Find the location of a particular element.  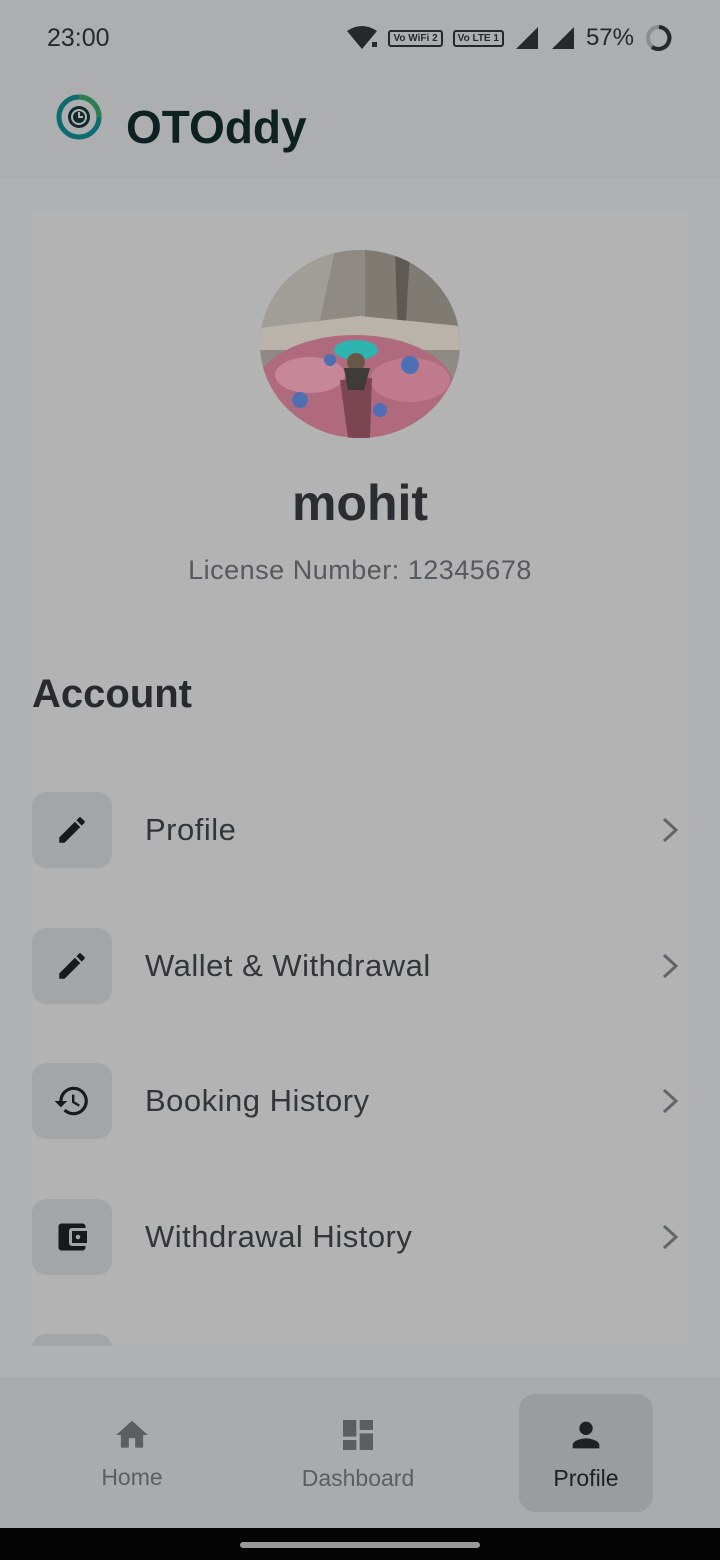

account-section-title: Account is located at coordinates (112, 694).